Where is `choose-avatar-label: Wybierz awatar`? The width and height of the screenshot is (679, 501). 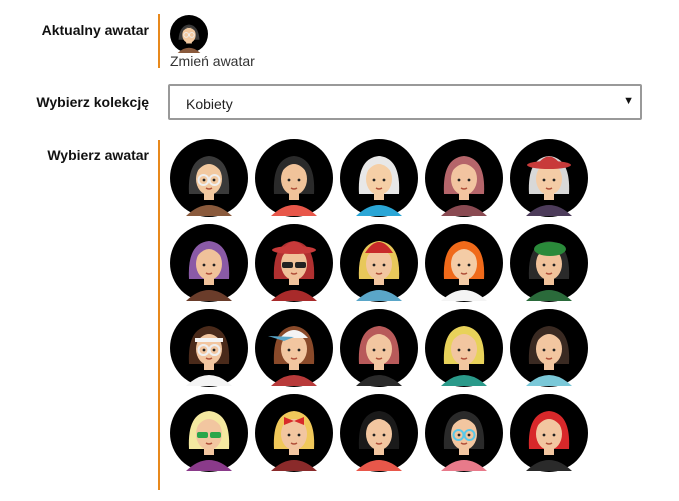 choose-avatar-label: Wybierz awatar is located at coordinates (98, 155).